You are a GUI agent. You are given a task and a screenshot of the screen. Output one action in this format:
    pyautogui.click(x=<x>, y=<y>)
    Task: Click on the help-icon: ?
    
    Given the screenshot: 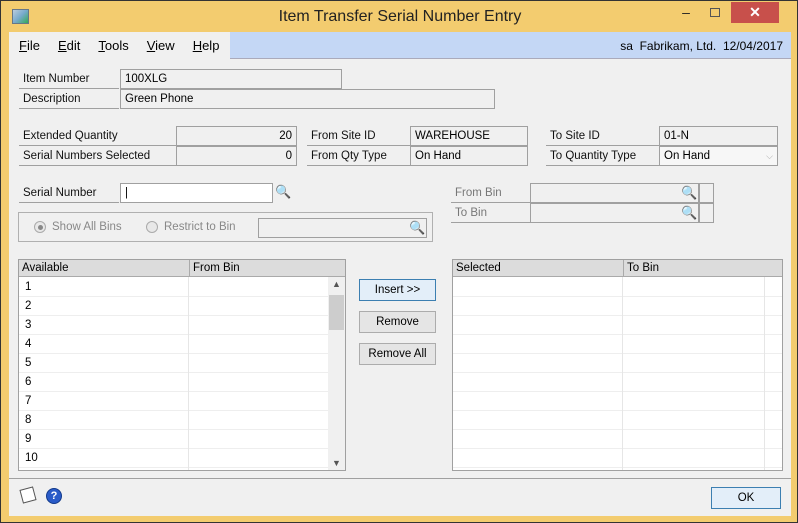 What is the action you would take?
    pyautogui.click(x=54, y=496)
    